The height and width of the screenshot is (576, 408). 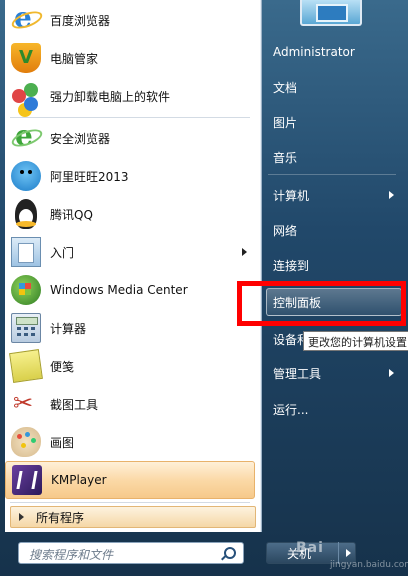 What do you see at coordinates (314, 52) in the screenshot?
I see `user-name: Administrator` at bounding box center [314, 52].